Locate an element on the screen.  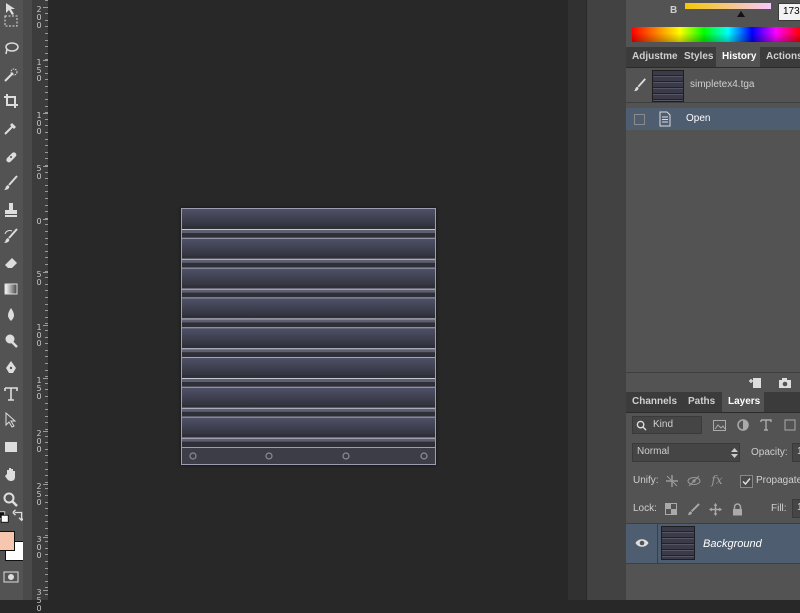
lock-label: Lock: is located at coordinates (645, 508).